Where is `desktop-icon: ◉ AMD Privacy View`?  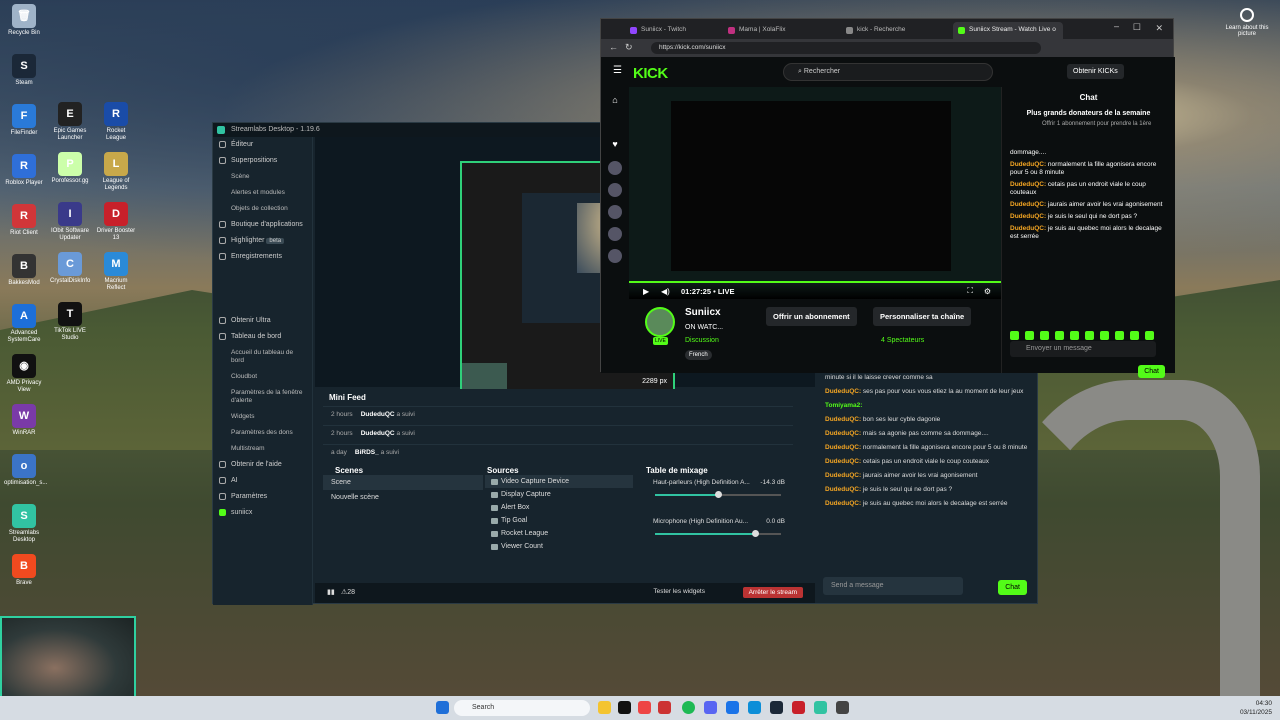 desktop-icon: ◉ AMD Privacy View is located at coordinates (24, 374).